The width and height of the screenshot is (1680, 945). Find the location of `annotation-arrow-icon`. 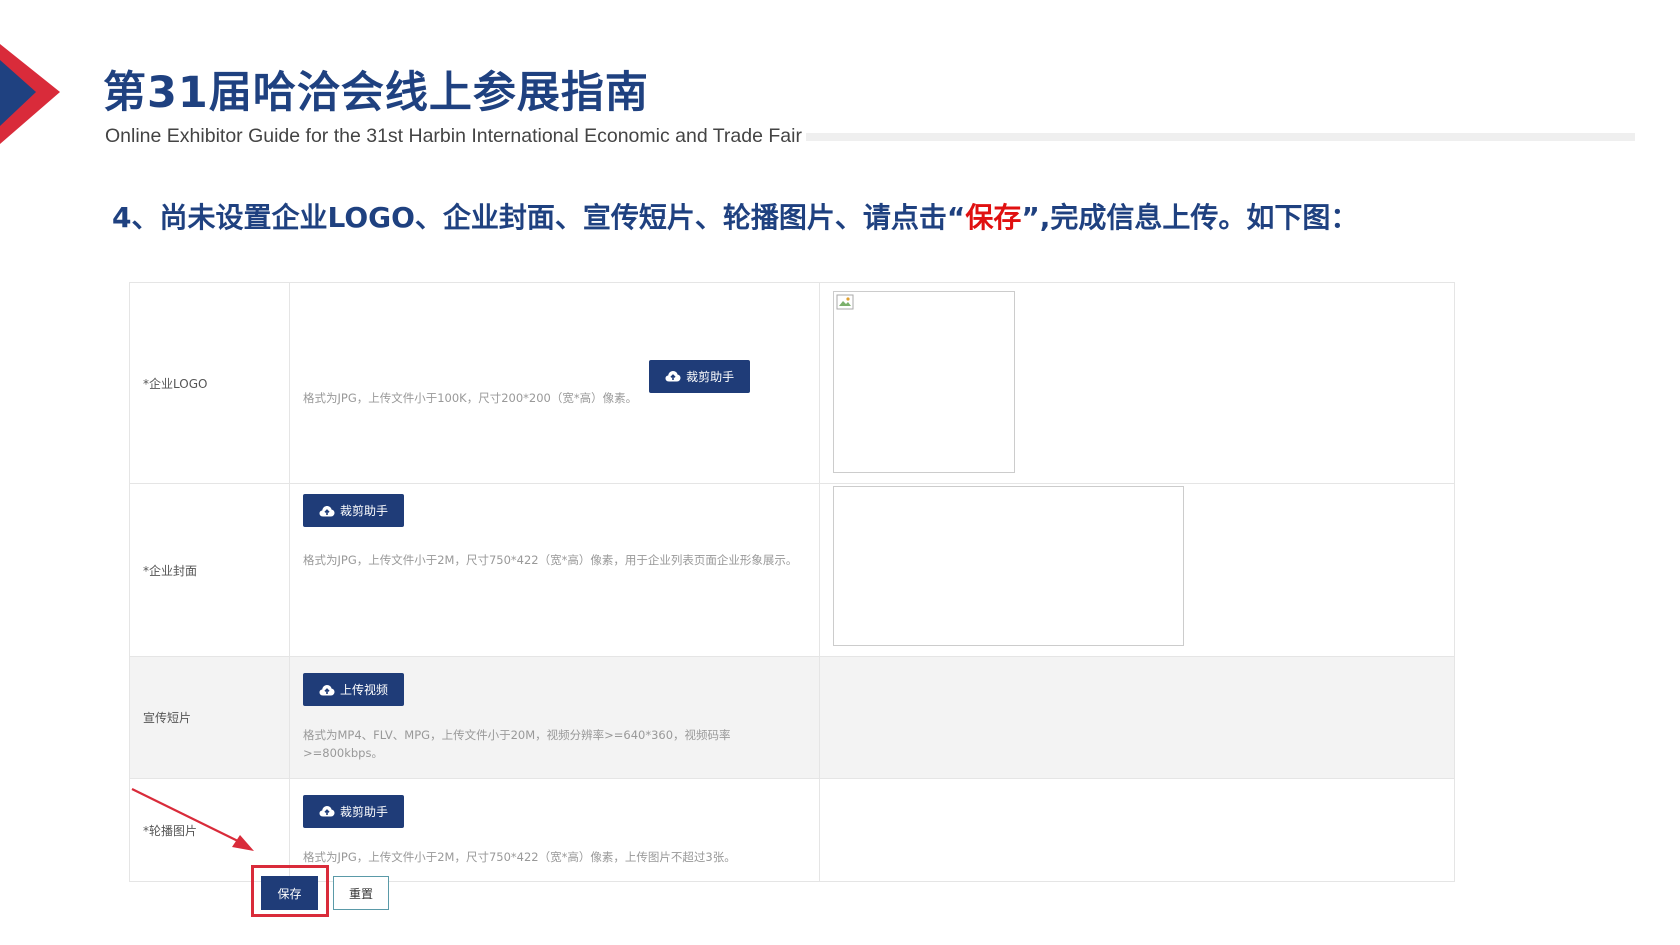

annotation-arrow-icon is located at coordinates (192, 819).